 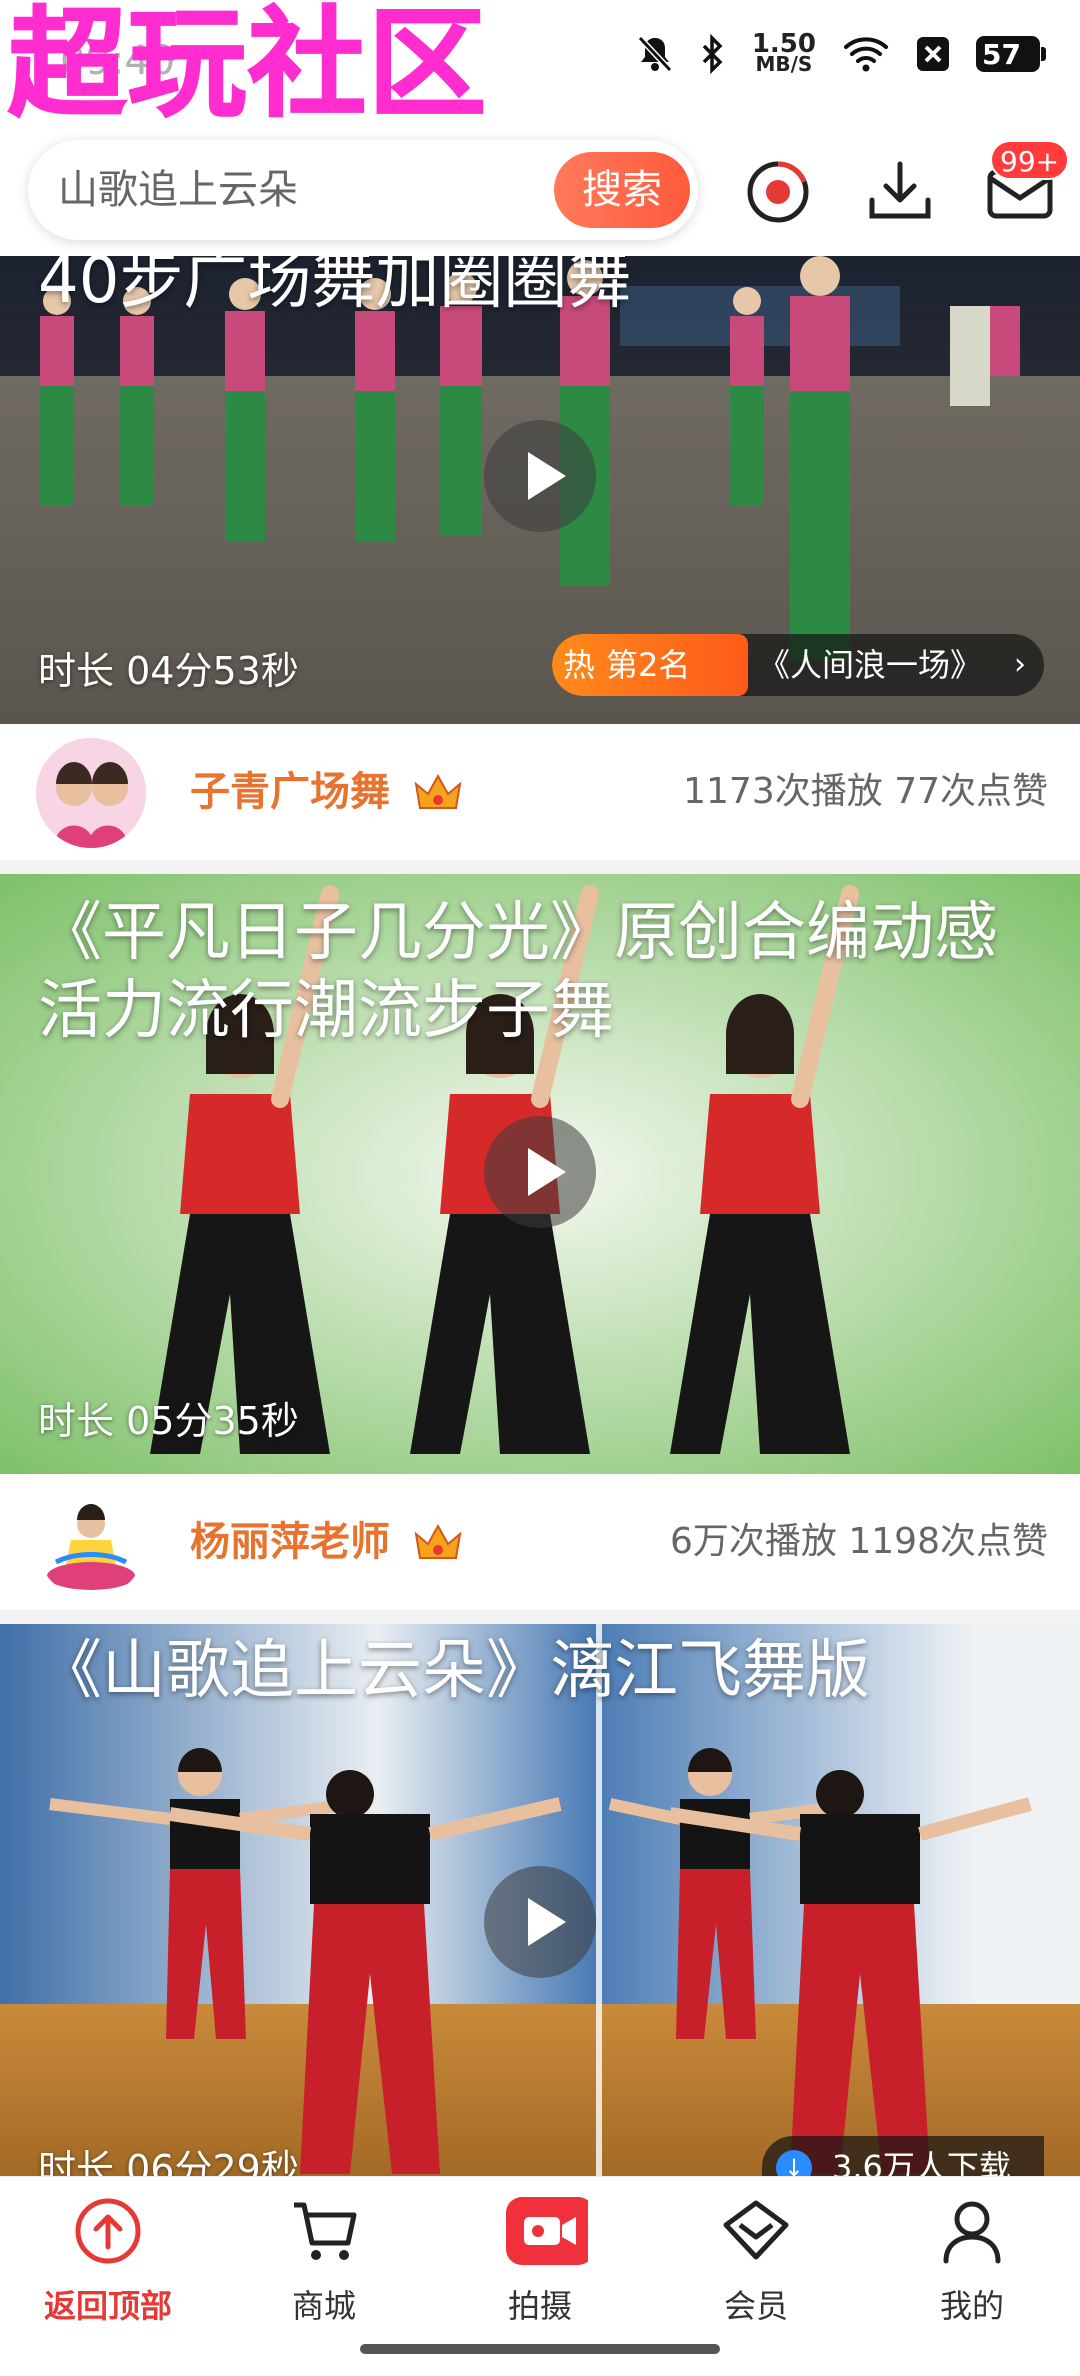 What do you see at coordinates (933, 54) in the screenshot?
I see `x-app-icon` at bounding box center [933, 54].